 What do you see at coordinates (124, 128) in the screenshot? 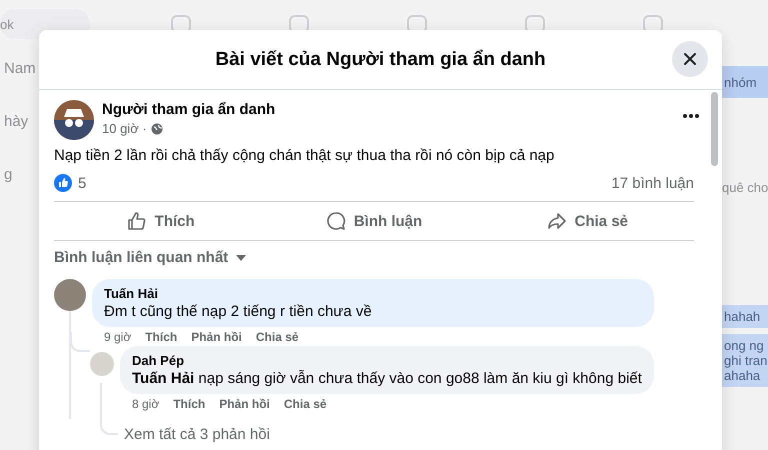
I see `post-time: 10 giờ ·` at bounding box center [124, 128].